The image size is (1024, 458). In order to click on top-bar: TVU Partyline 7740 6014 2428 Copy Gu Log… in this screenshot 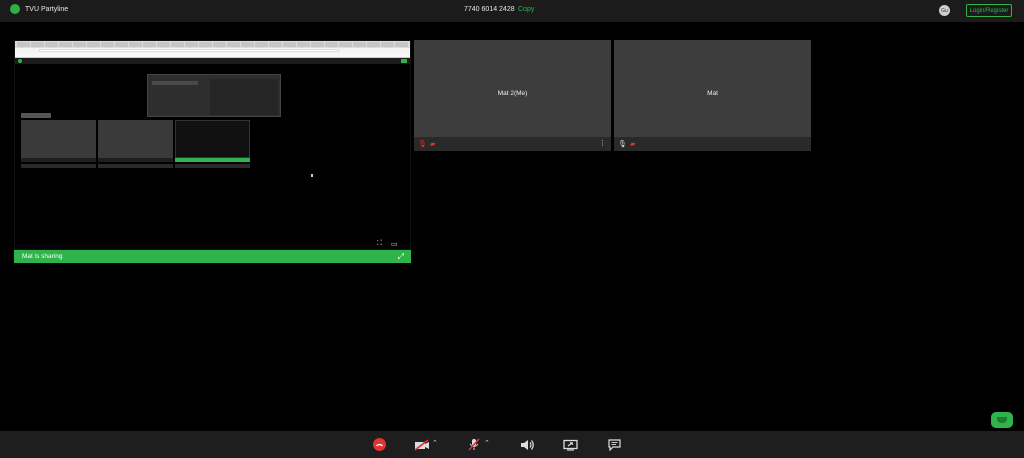, I will do `click(512, 11)`.